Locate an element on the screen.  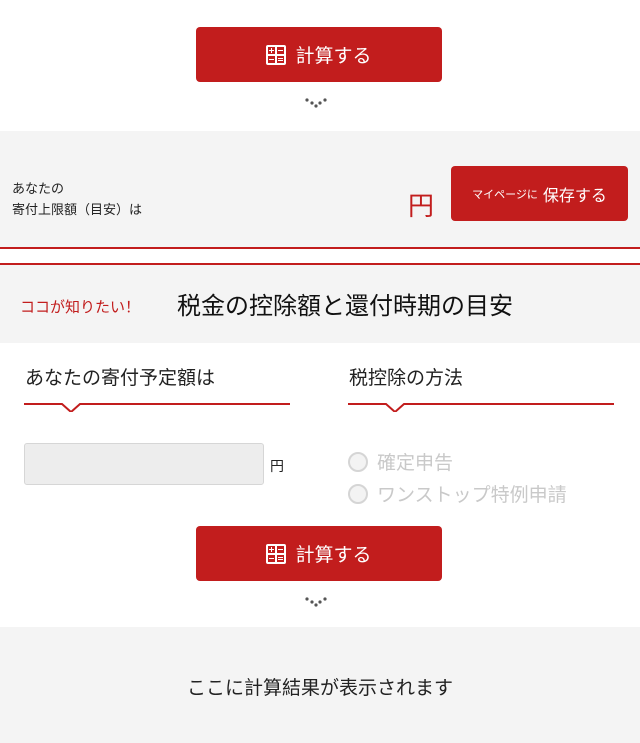
donation-amount-heading: あなたの寄付予定額は is located at coordinates (120, 378).